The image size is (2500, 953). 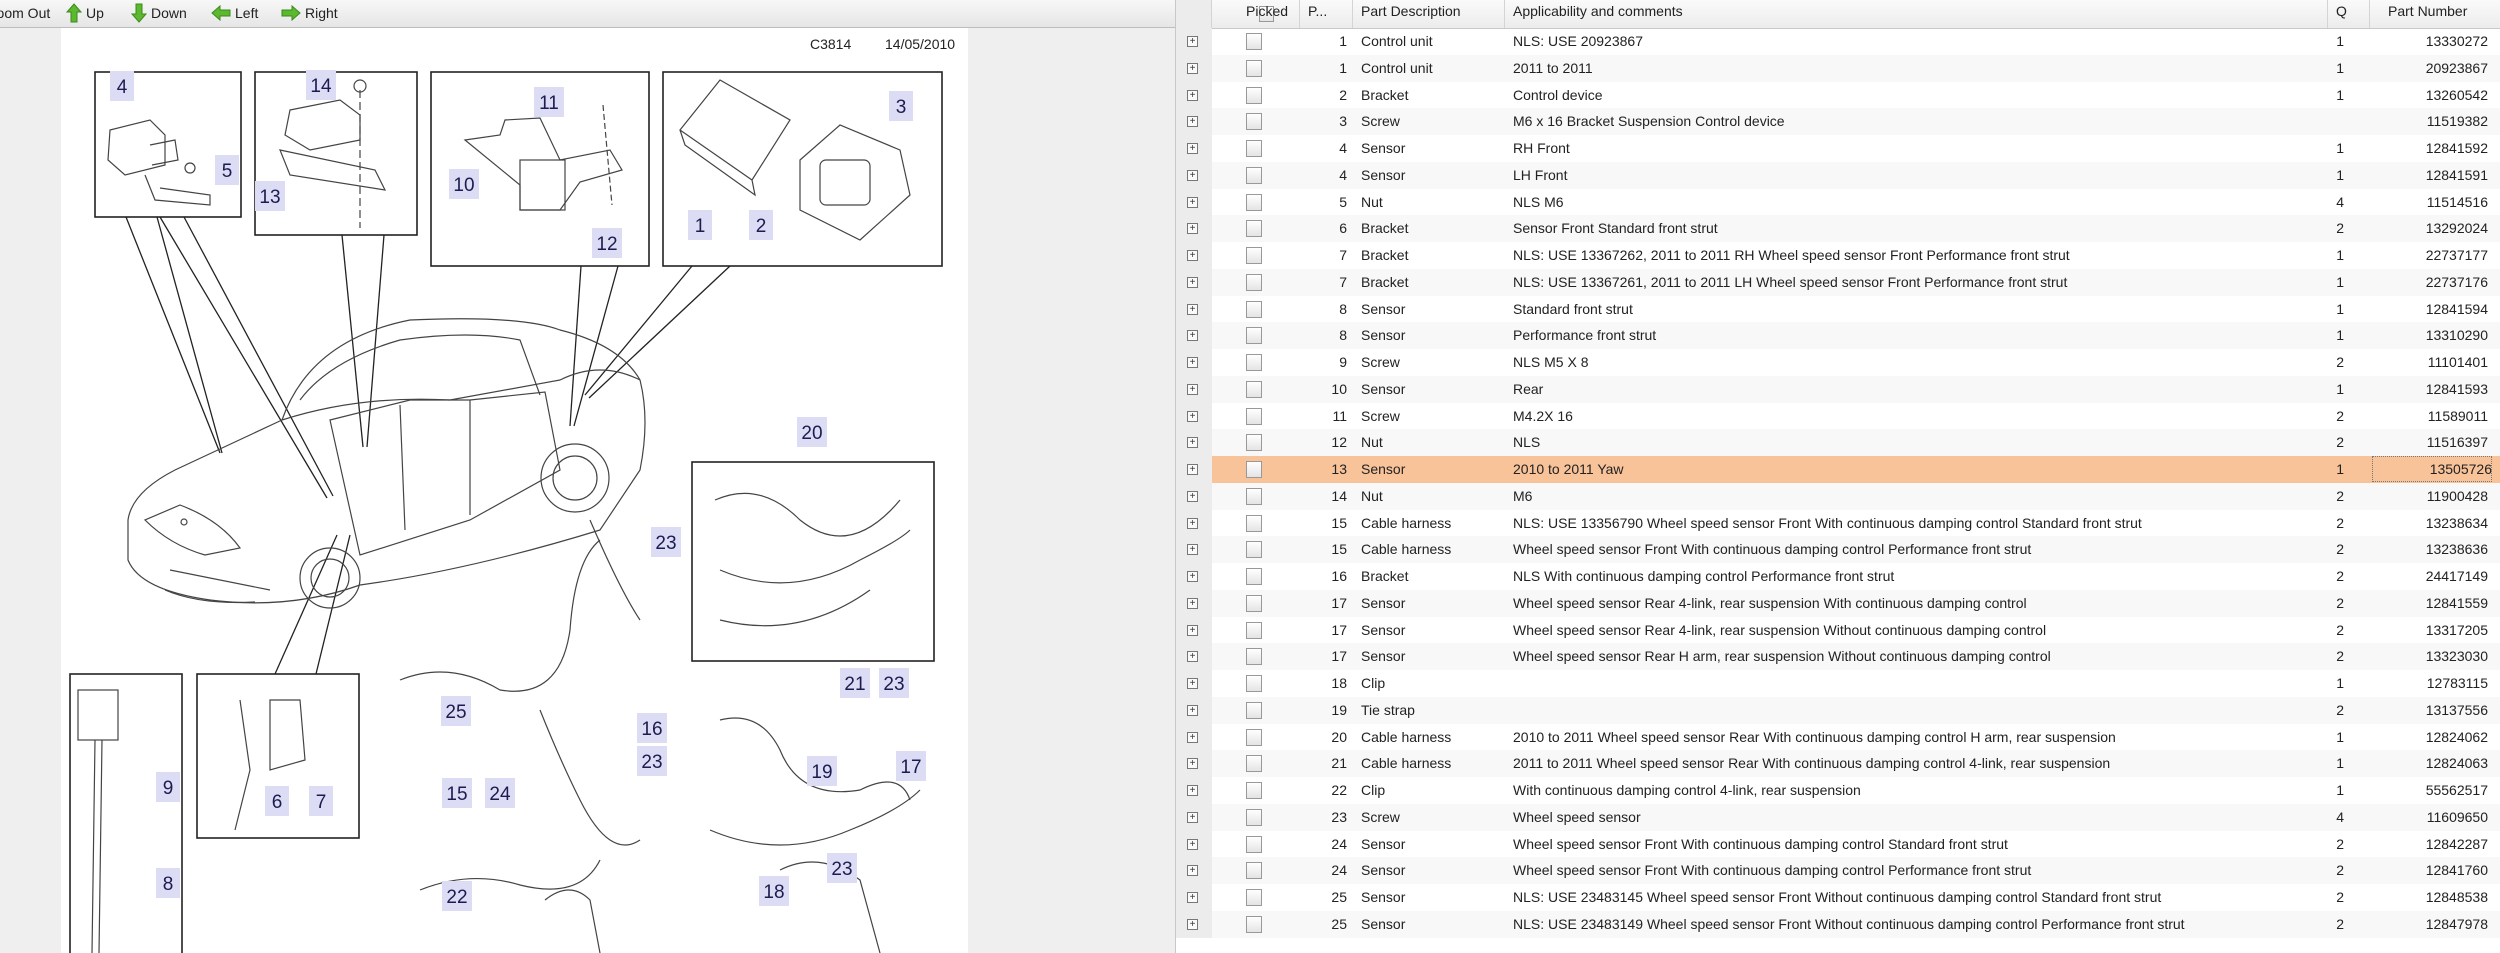 I want to click on callout-13: 13, so click(x=270, y=196).